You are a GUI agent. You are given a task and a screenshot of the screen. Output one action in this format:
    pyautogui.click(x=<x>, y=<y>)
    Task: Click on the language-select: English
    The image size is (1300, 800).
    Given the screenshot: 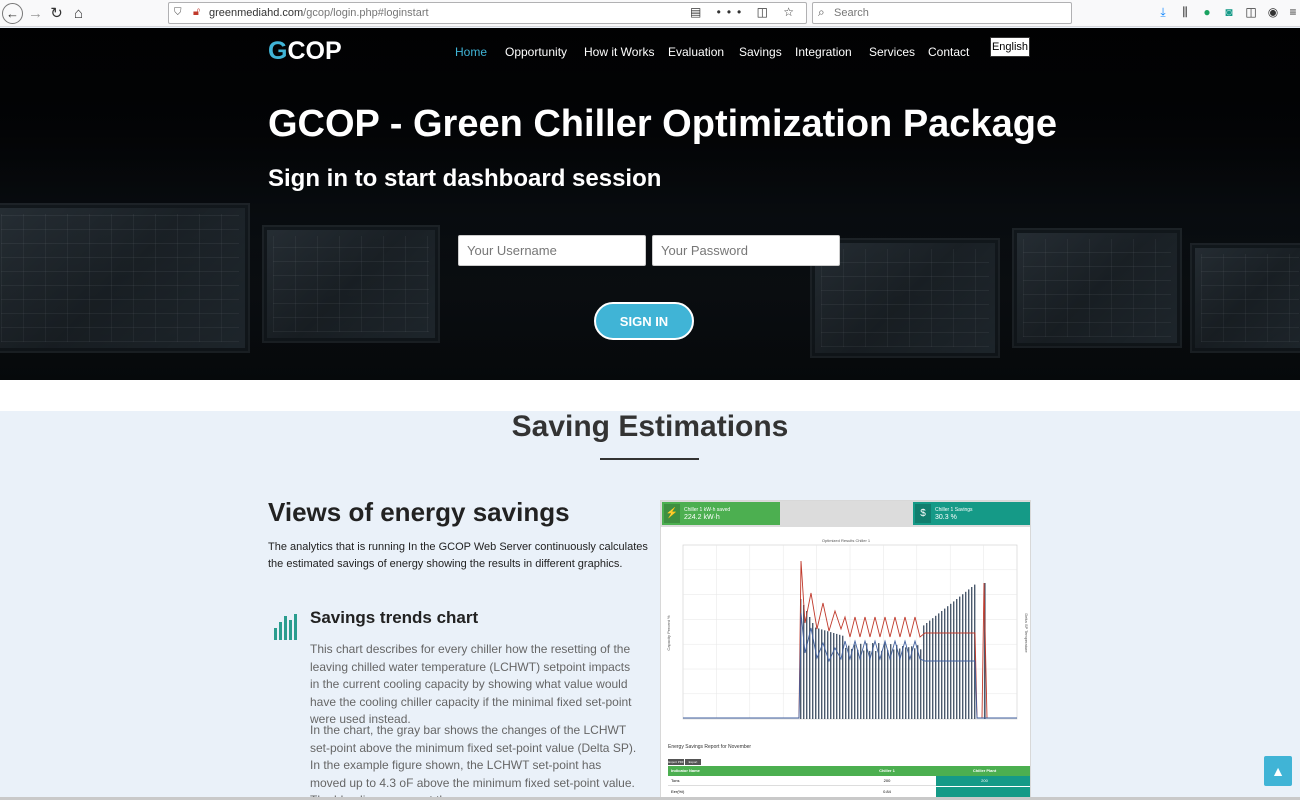 What is the action you would take?
    pyautogui.click(x=1010, y=47)
    